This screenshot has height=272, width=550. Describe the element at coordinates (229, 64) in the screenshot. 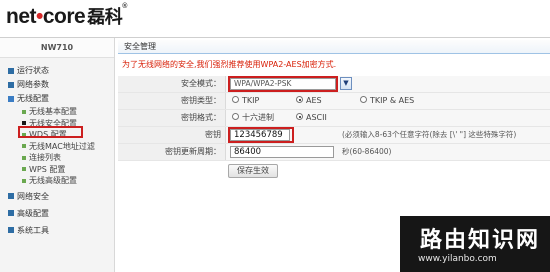

I see `security-notice: 为了无线网络的安全,我们强烈推荐使用WPA2-AES加密方式.` at that location.